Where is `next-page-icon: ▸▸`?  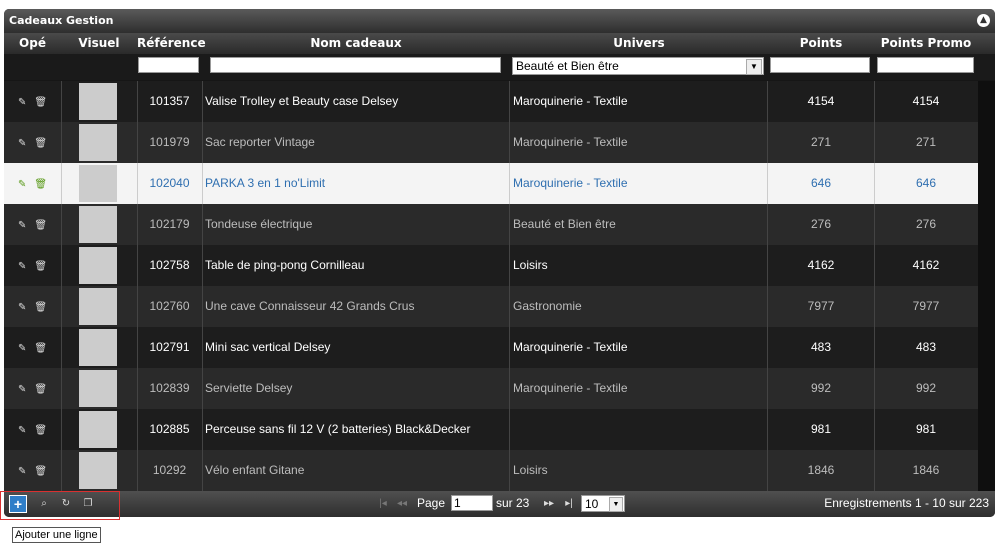
next-page-icon: ▸▸ is located at coordinates (549, 504).